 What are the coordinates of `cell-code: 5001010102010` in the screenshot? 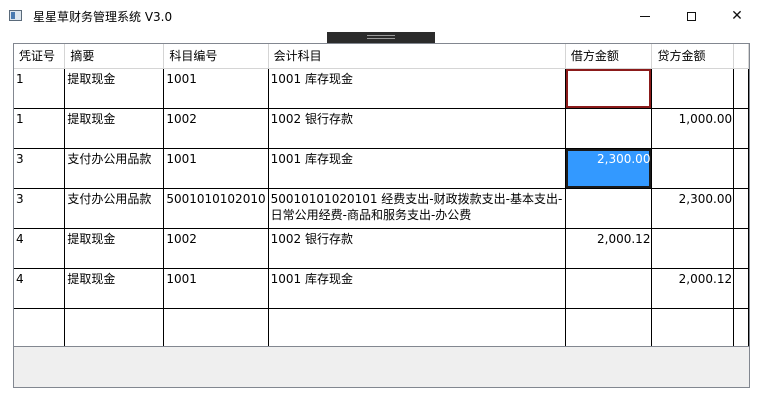 It's located at (216, 208).